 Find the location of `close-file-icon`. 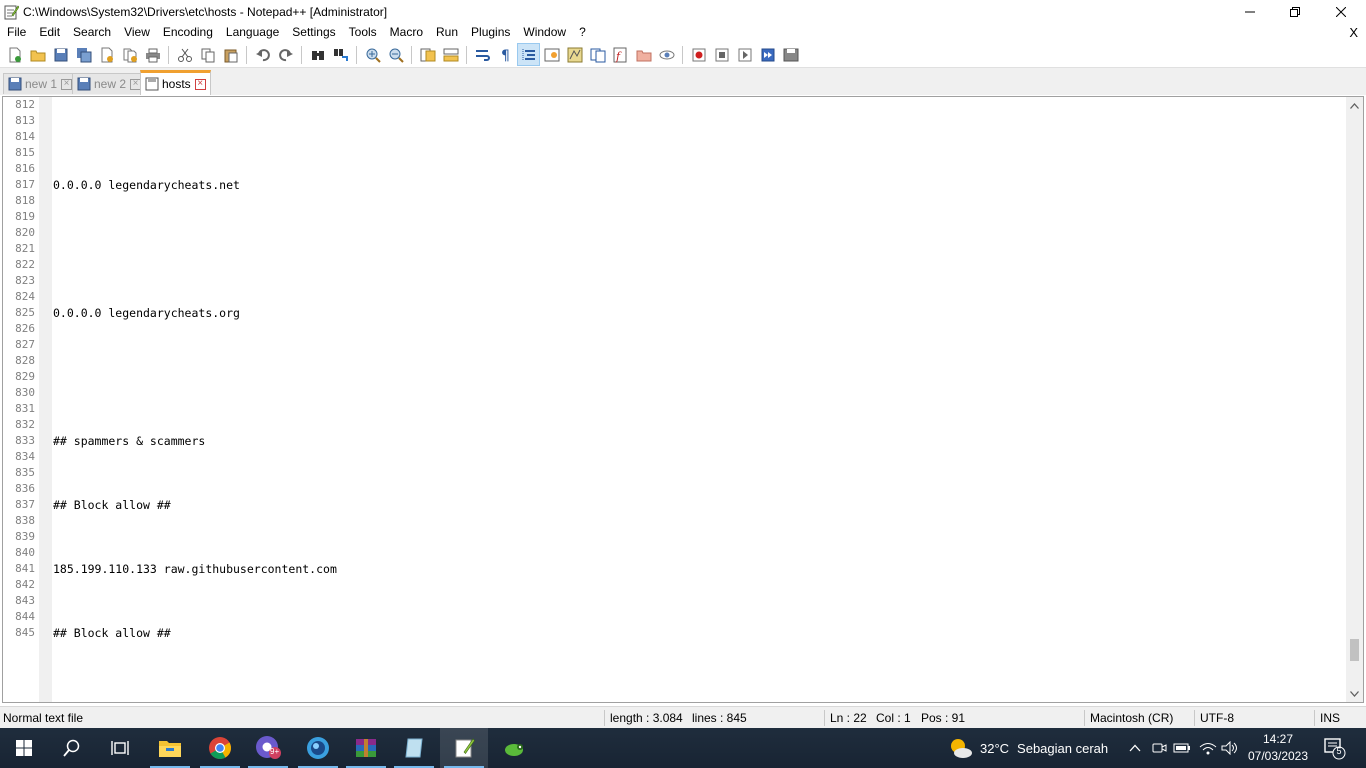

close-file-icon is located at coordinates (106, 54).